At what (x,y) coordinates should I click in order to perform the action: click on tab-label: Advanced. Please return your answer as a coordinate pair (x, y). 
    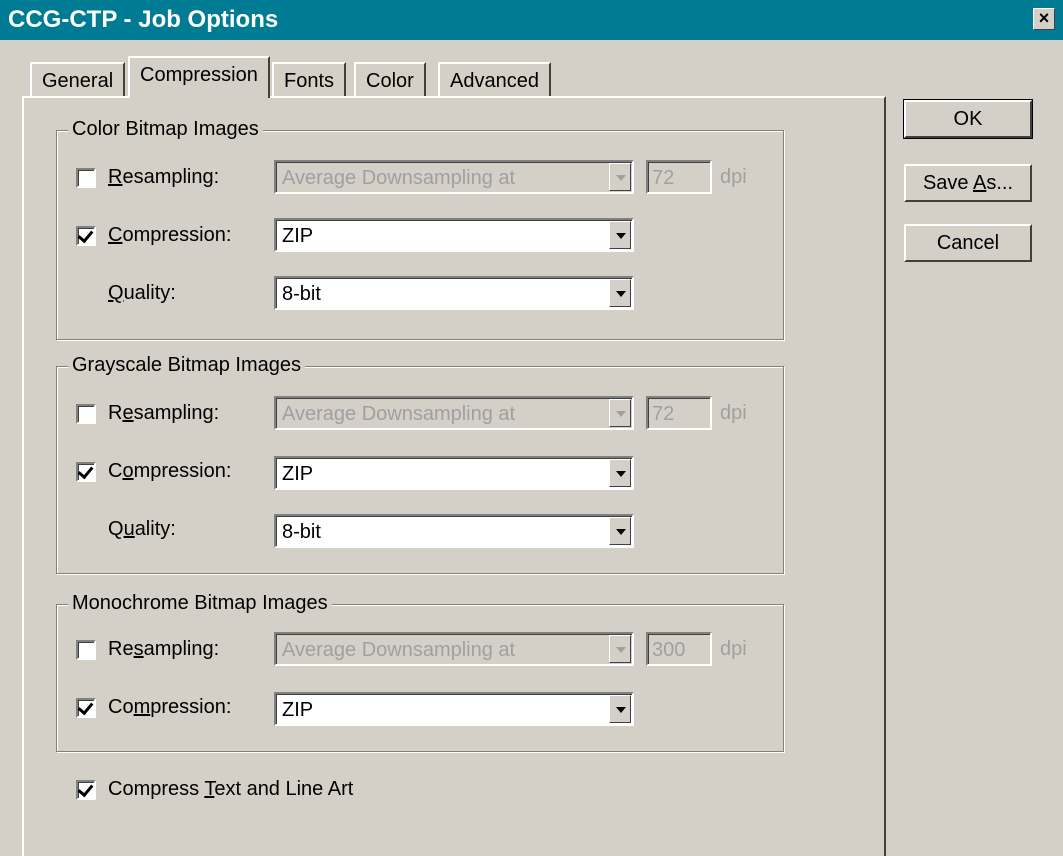
    Looking at the image, I should click on (494, 81).